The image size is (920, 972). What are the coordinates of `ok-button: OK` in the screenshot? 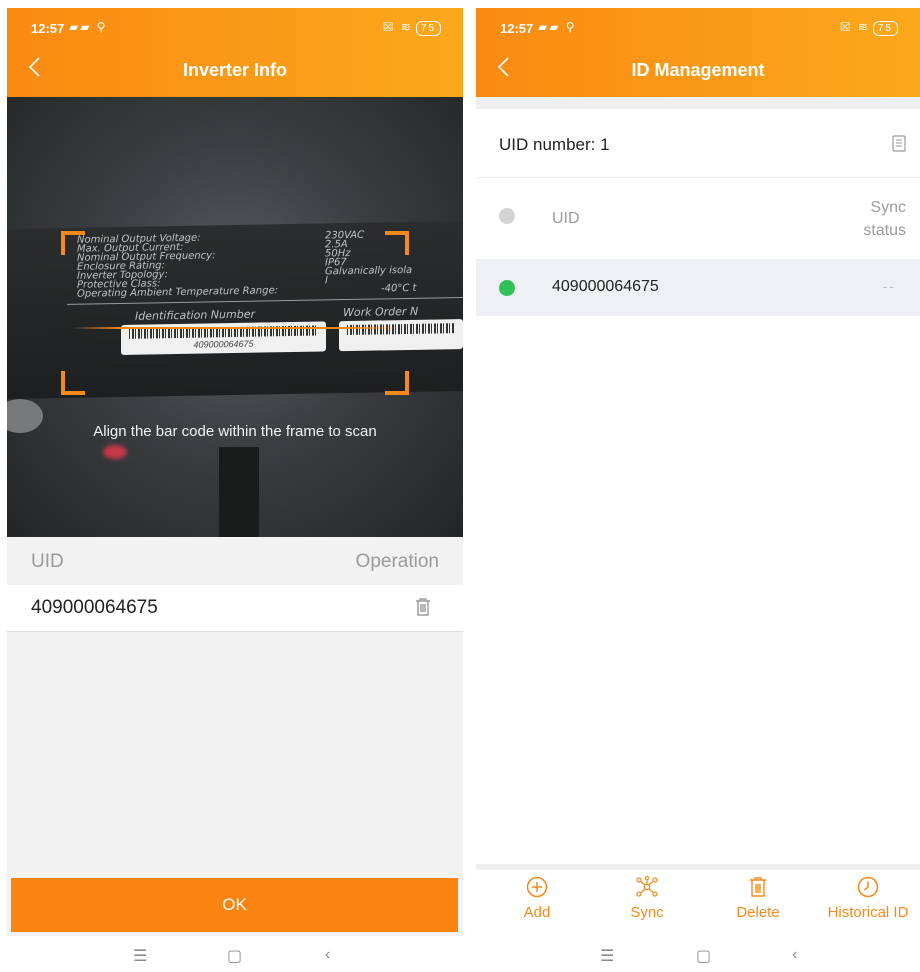 It's located at (234, 905).